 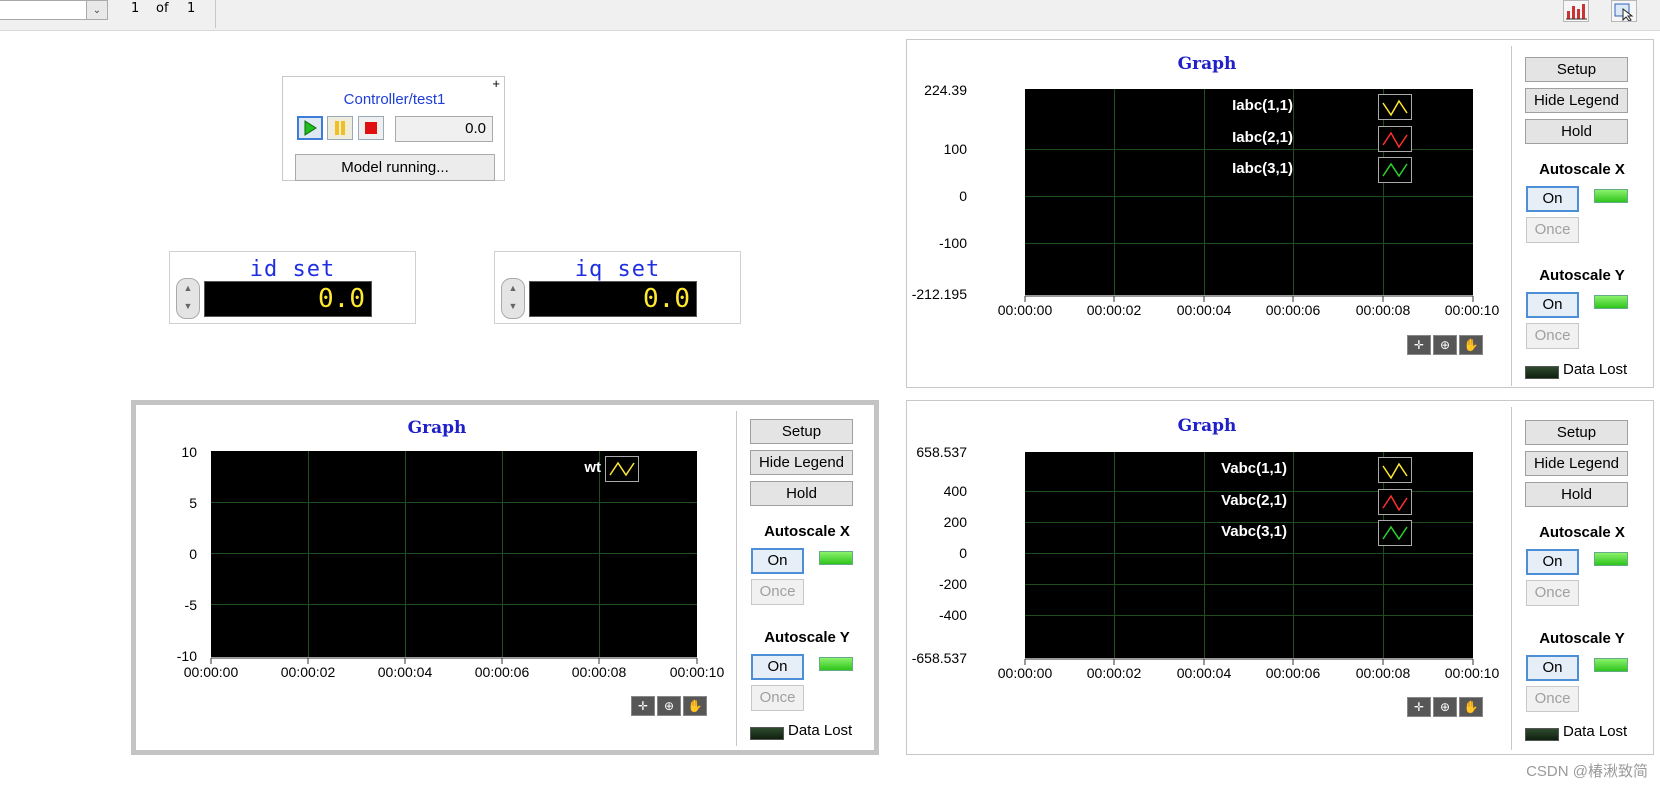 What do you see at coordinates (162, 8) in the screenshot?
I see `page-of-label: of` at bounding box center [162, 8].